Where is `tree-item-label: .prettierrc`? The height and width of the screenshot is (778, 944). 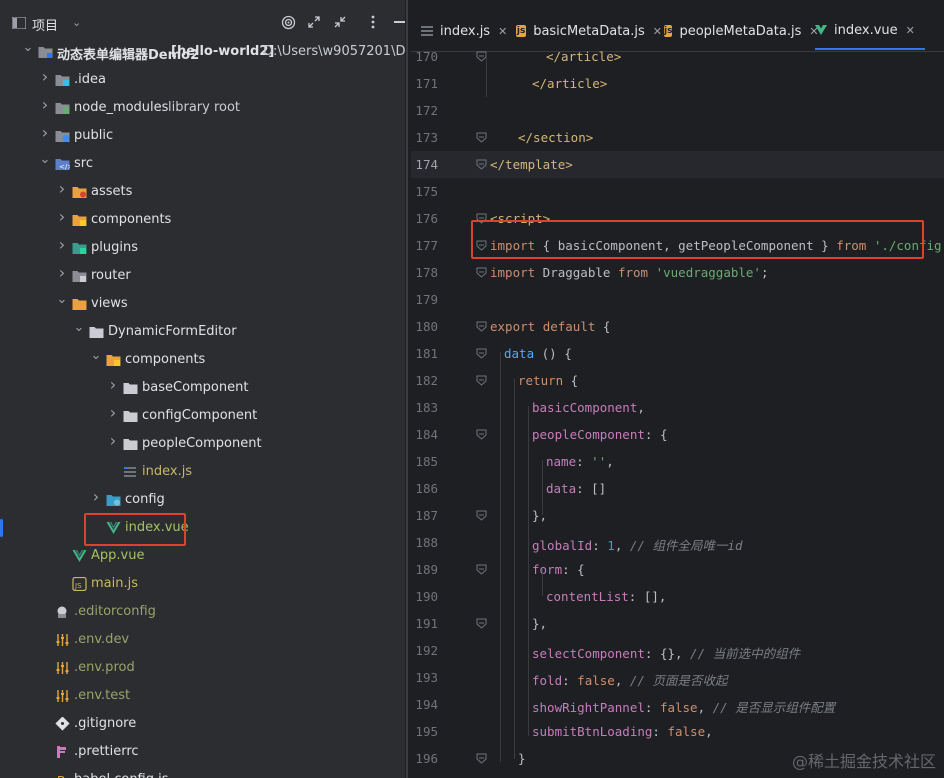 tree-item-label: .prettierrc is located at coordinates (106, 751).